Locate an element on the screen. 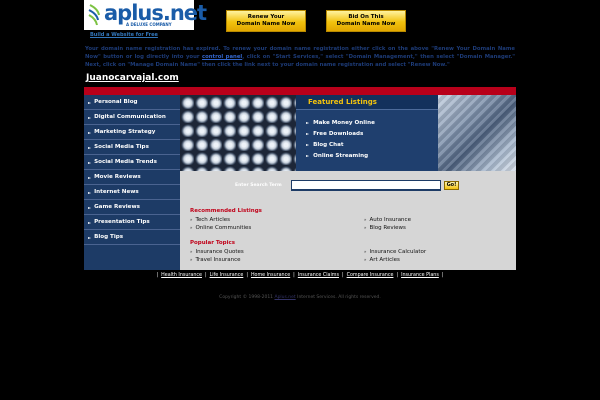 This screenshot has height=400, width=600. renew-domain-button: Renew Your Domain Name Now is located at coordinates (266, 21).